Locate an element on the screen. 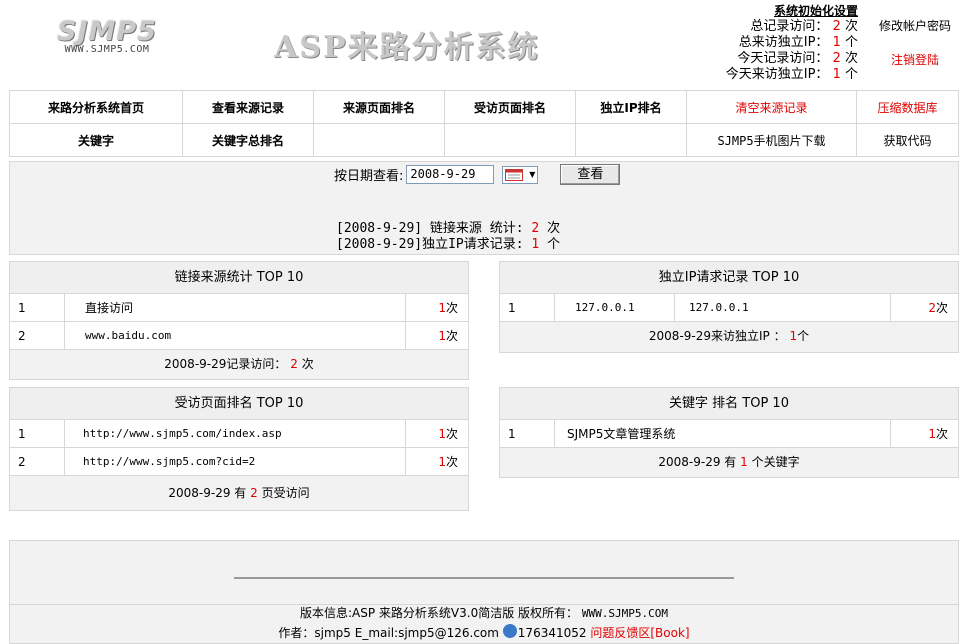  panel-title: 受访页面排名 TOP 10 is located at coordinates (239, 404).